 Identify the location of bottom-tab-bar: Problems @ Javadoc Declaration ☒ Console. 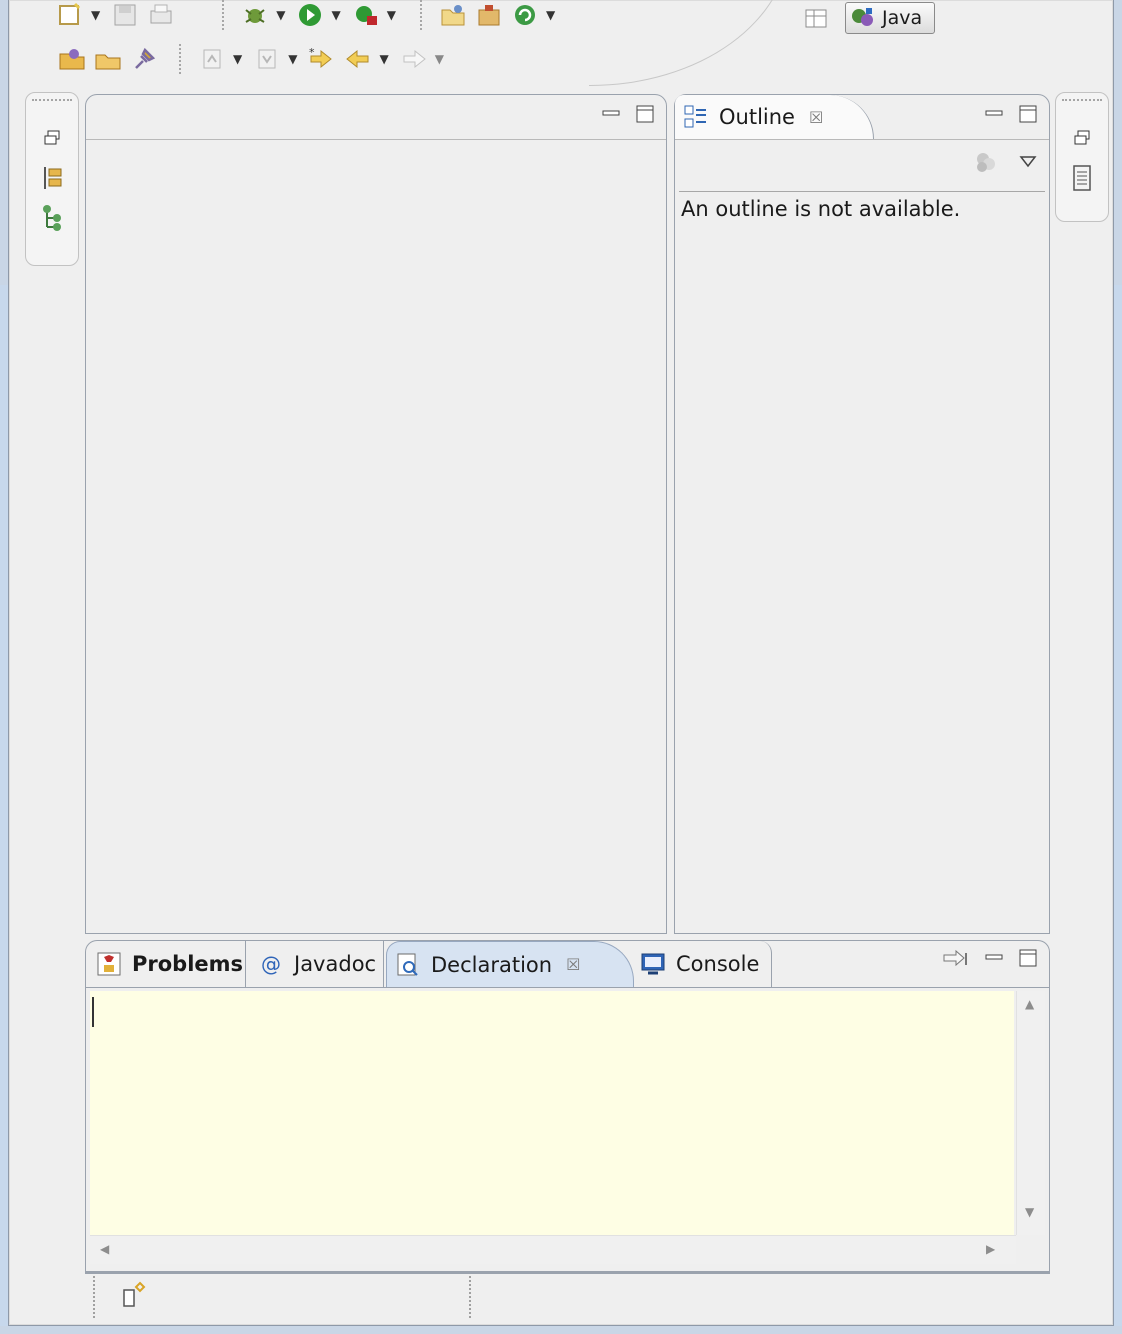
(567, 964).